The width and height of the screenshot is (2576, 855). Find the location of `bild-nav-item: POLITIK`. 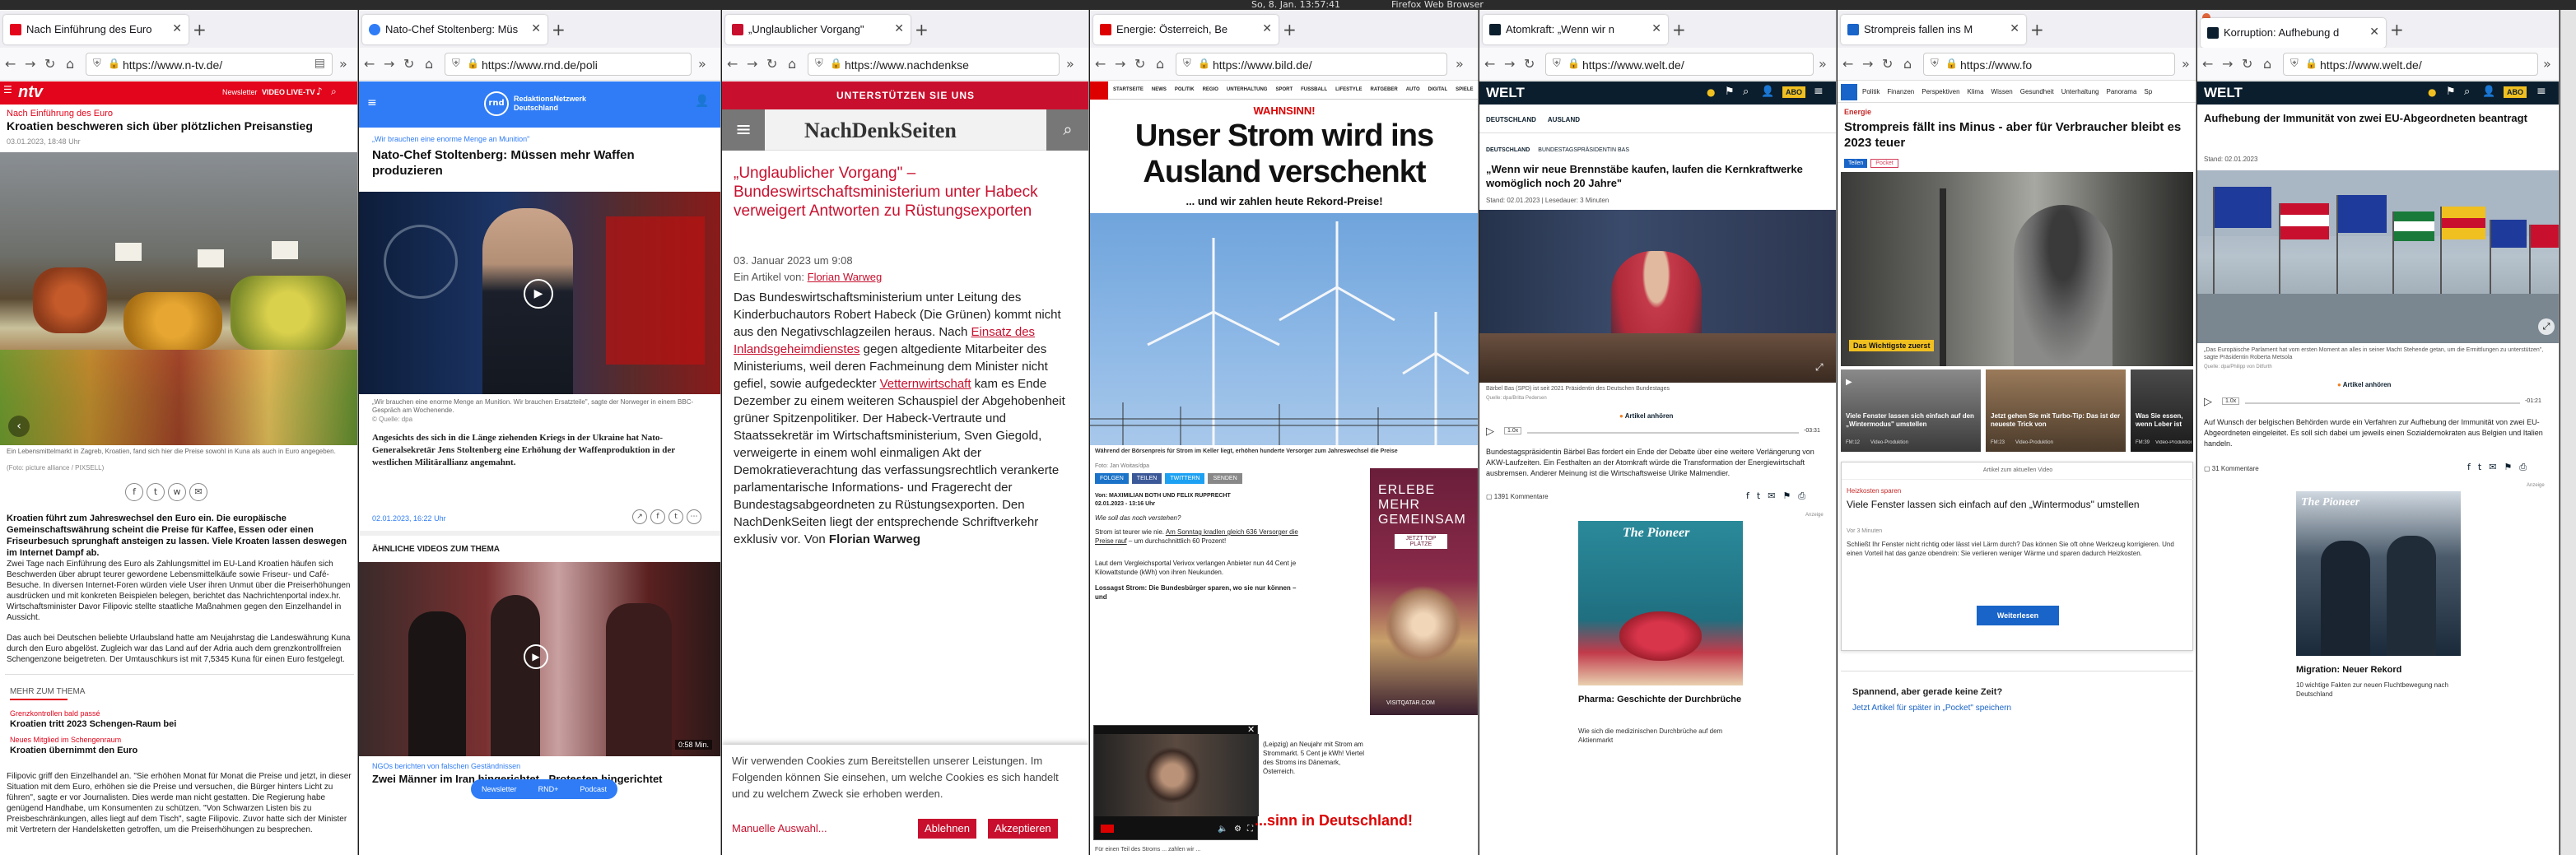

bild-nav-item: POLITIK is located at coordinates (1185, 90).